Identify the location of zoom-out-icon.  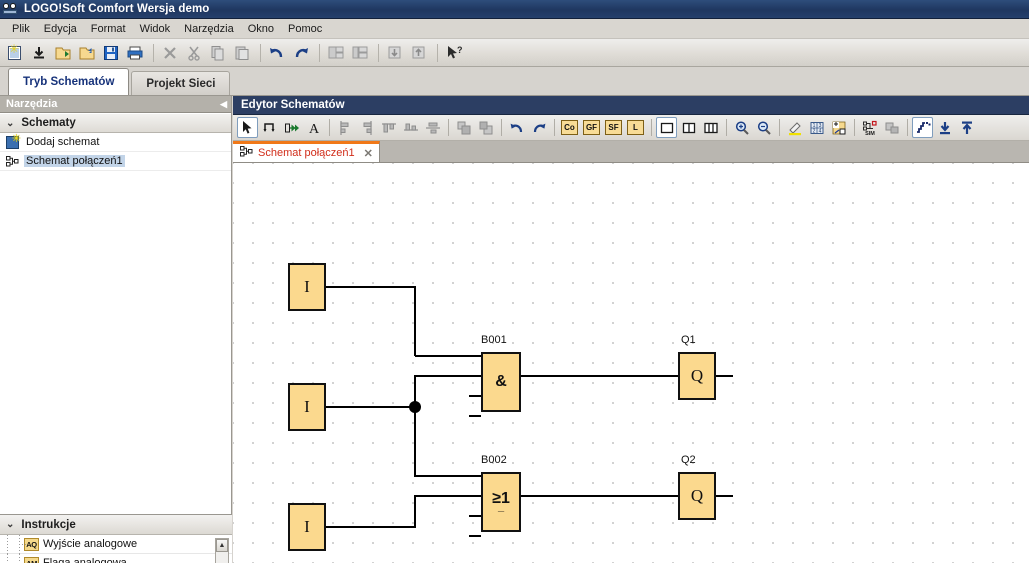
(763, 127).